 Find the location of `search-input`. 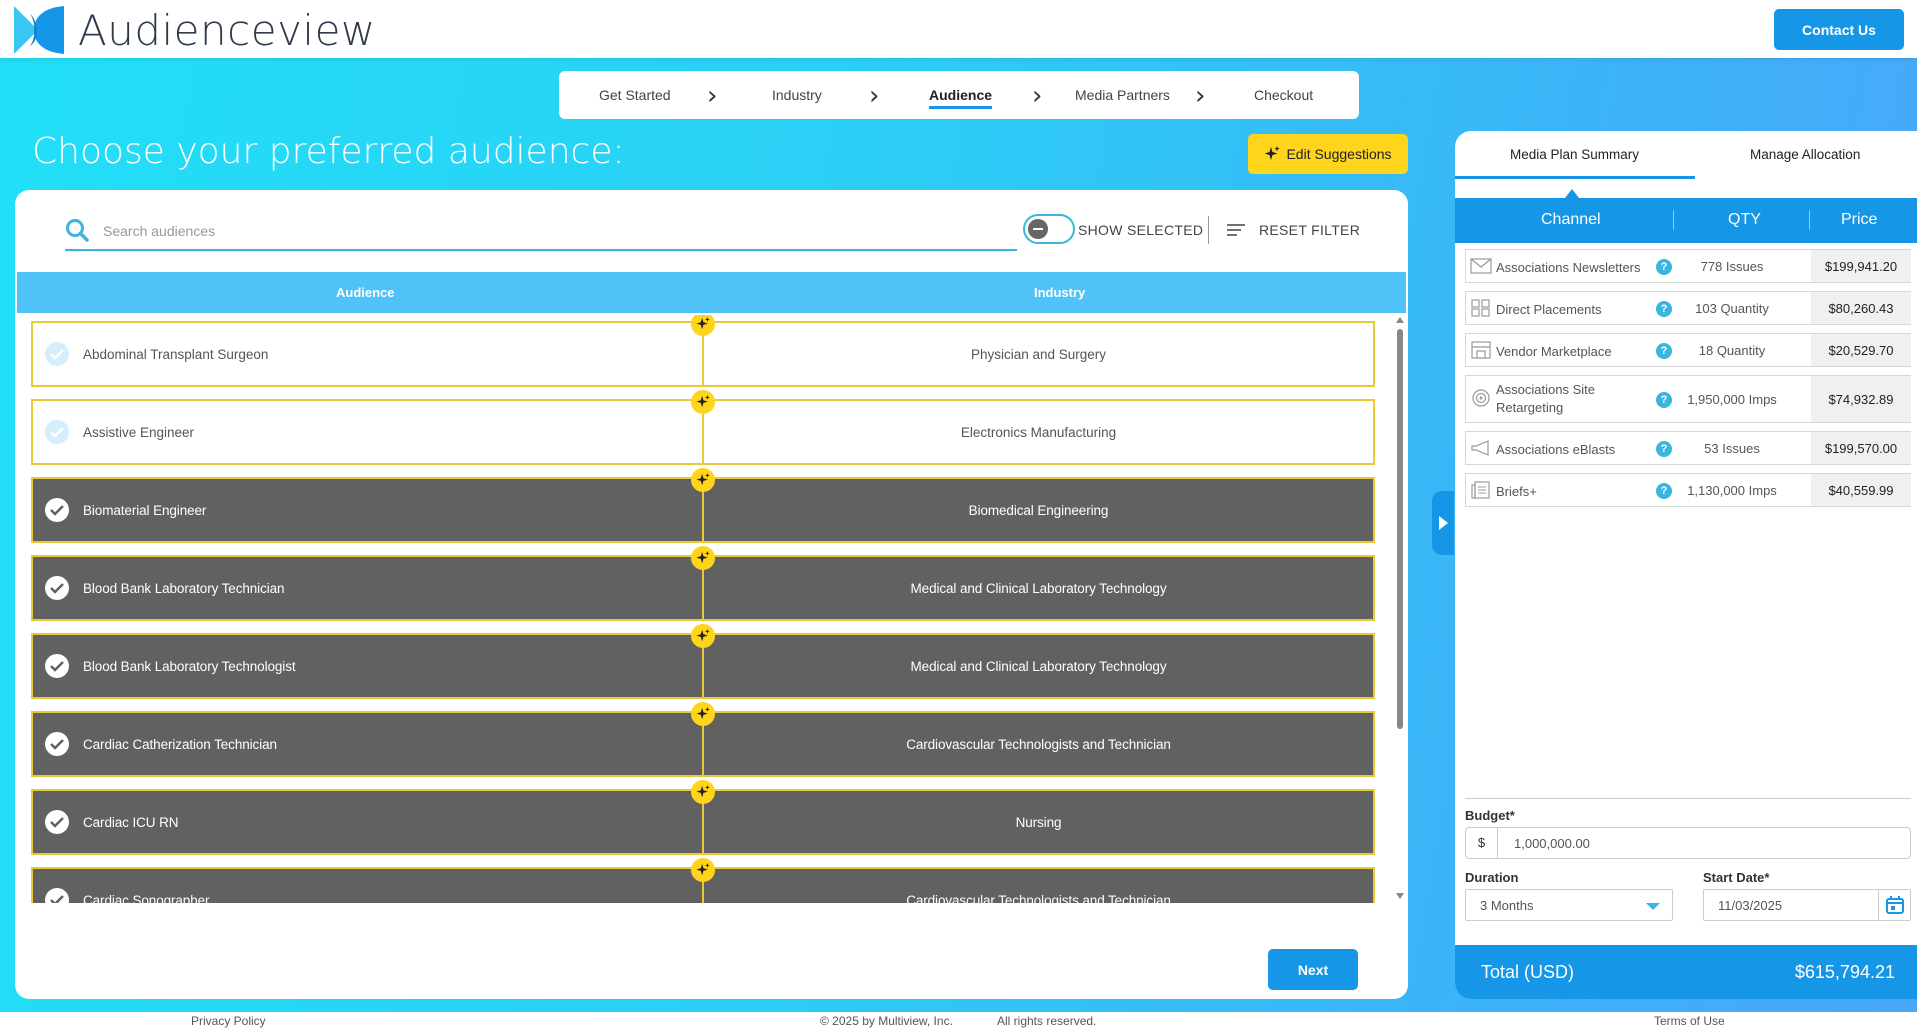

search-input is located at coordinates (543, 231).